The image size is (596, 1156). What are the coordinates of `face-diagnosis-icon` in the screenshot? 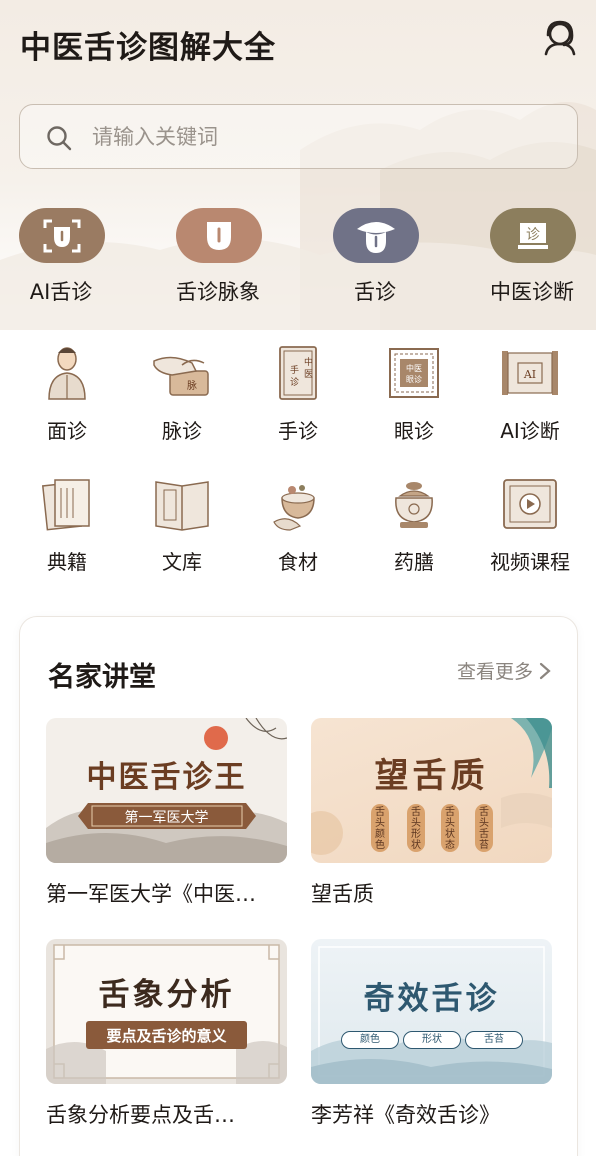 It's located at (67, 373).